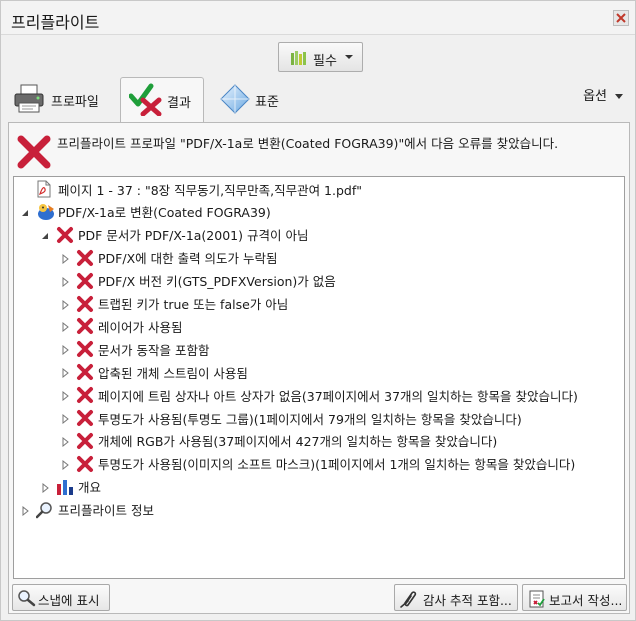 The image size is (636, 621). I want to click on paperclip-icon, so click(408, 599).